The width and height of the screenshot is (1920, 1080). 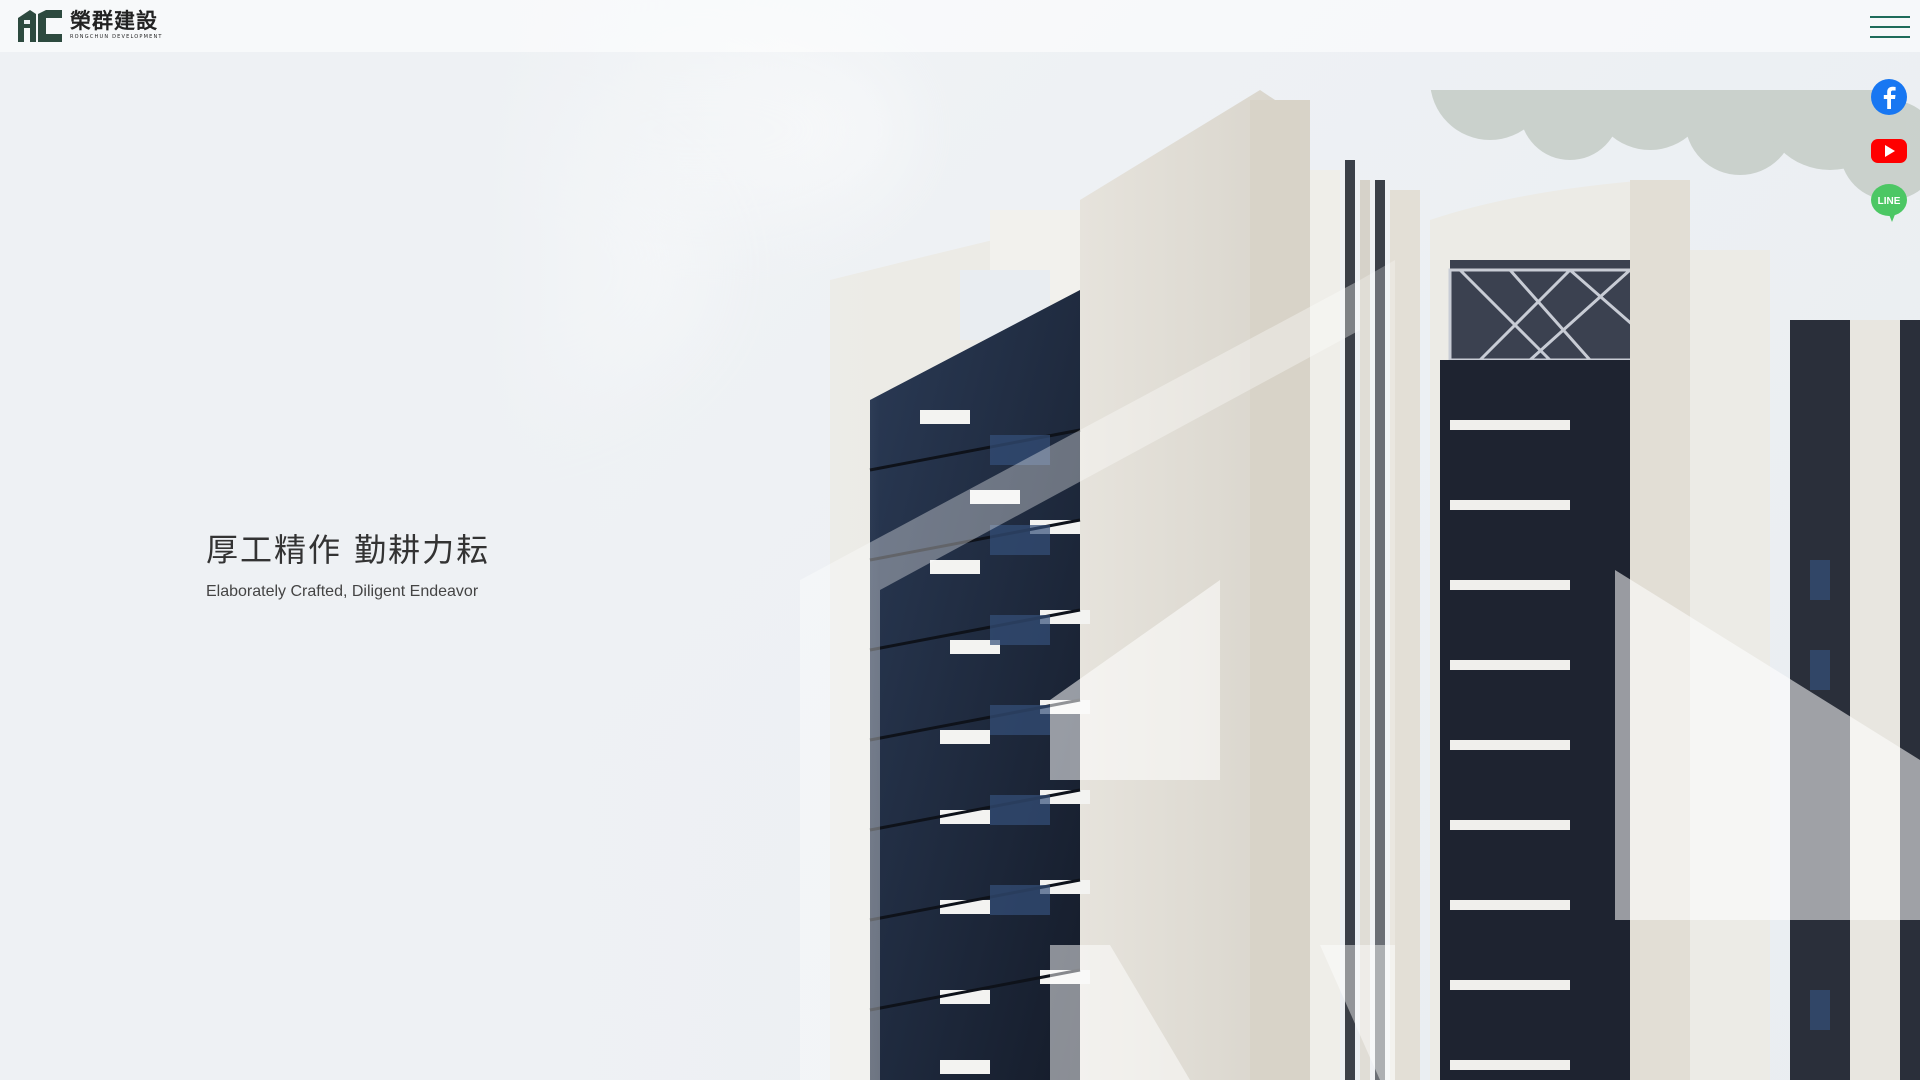 What do you see at coordinates (960, 26) in the screenshot?
I see `site-header` at bounding box center [960, 26].